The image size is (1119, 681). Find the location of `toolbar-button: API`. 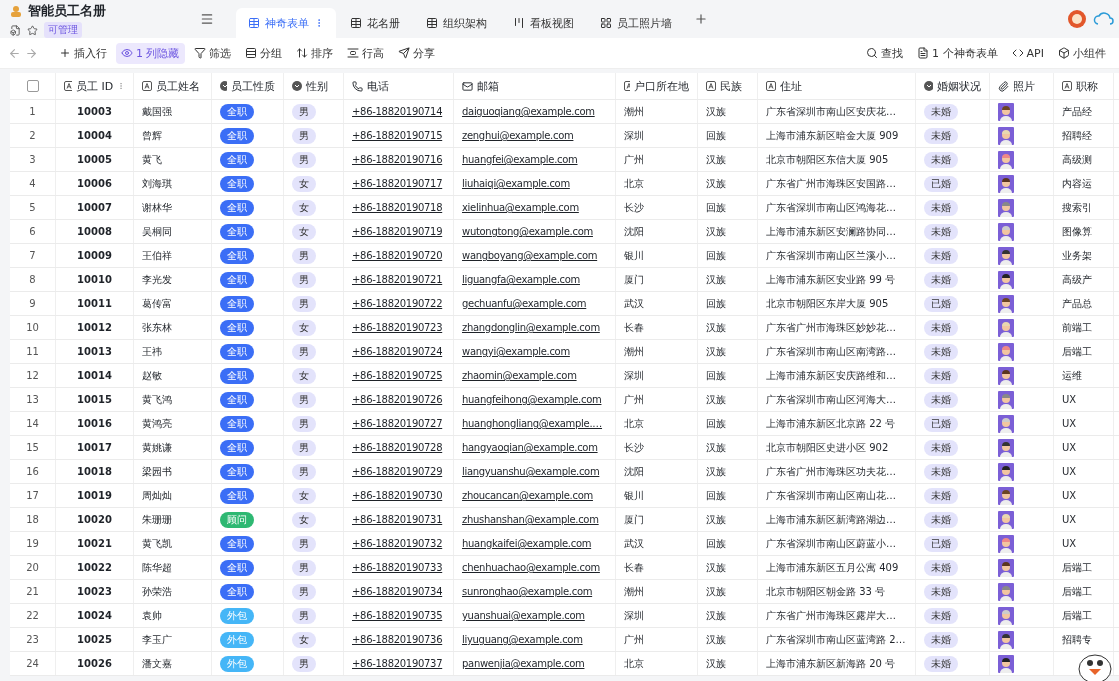

toolbar-button: API is located at coordinates (1027, 53).